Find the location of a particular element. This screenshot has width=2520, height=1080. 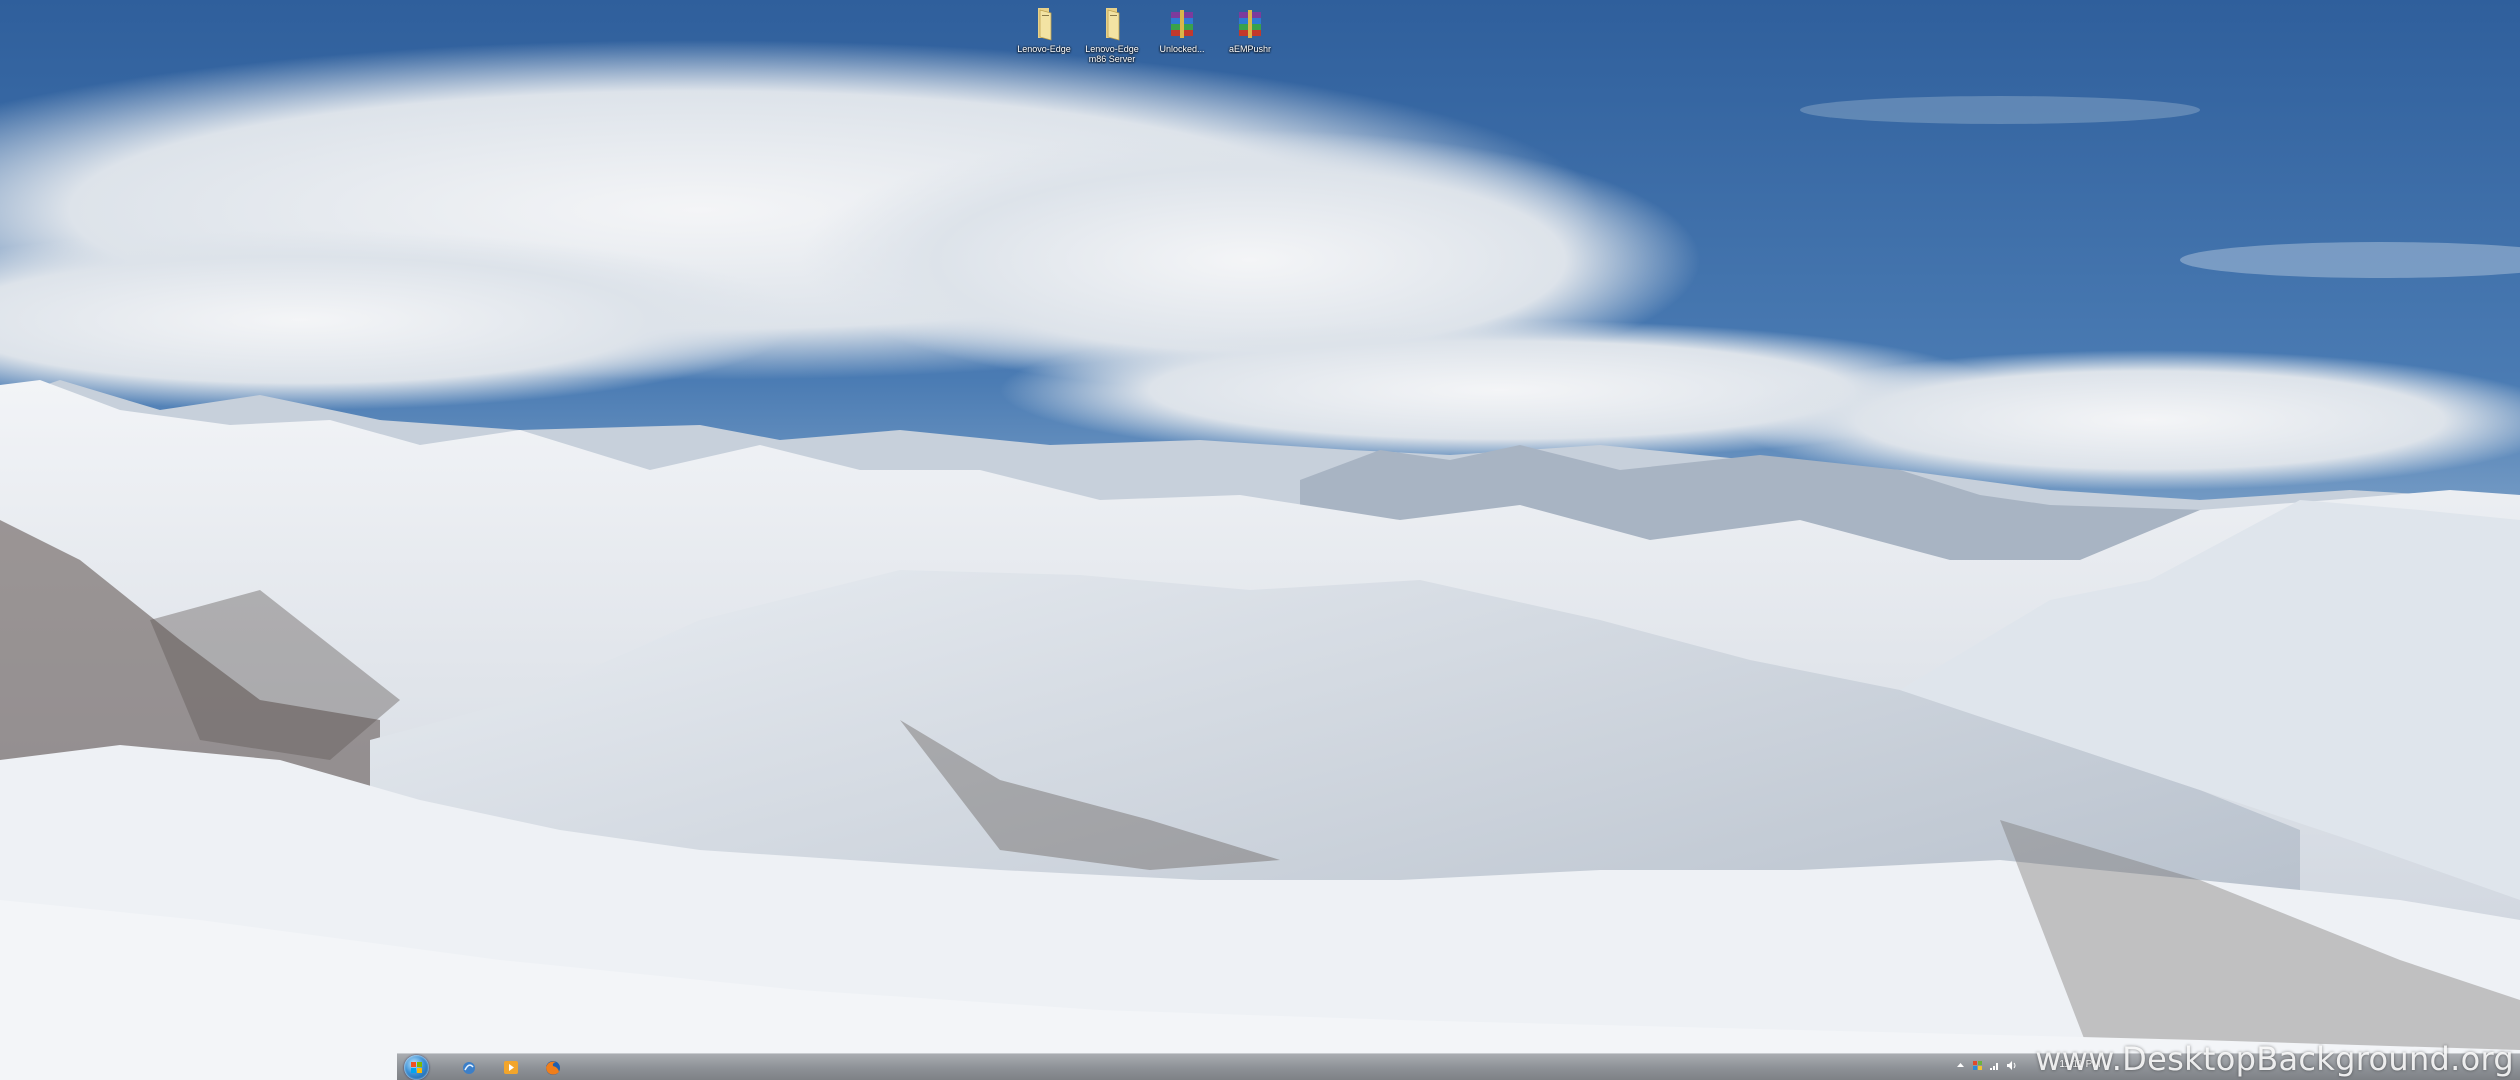

desktop-icon-label: aEMPushr is located at coordinates (1250, 49).